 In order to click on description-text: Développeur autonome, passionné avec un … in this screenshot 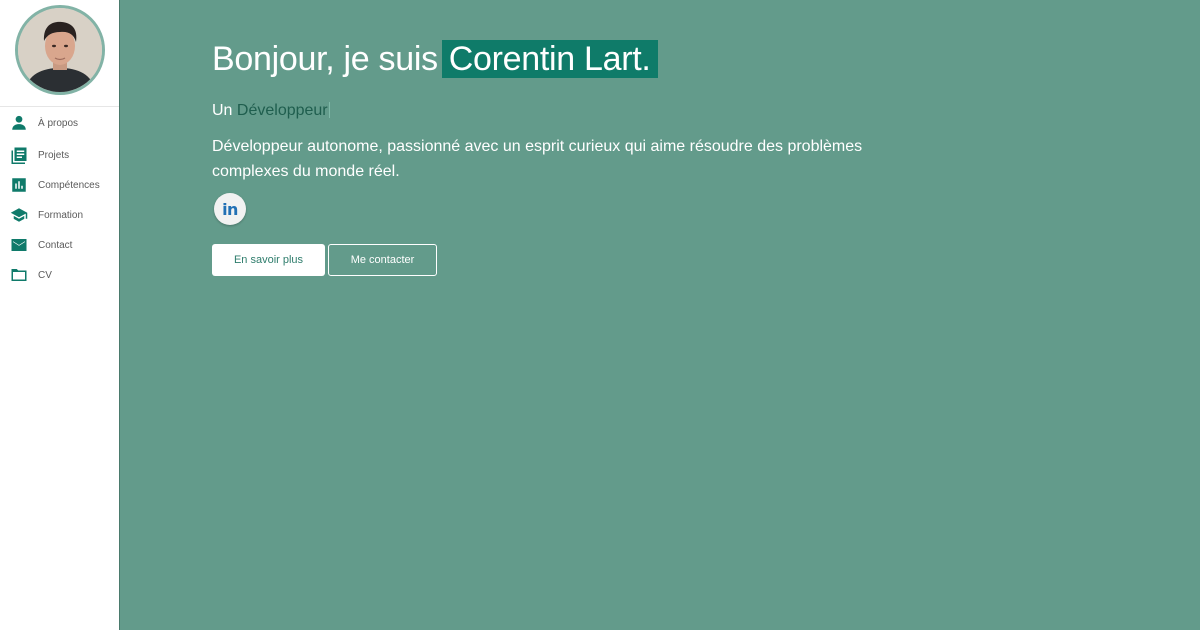, I will do `click(537, 159)`.